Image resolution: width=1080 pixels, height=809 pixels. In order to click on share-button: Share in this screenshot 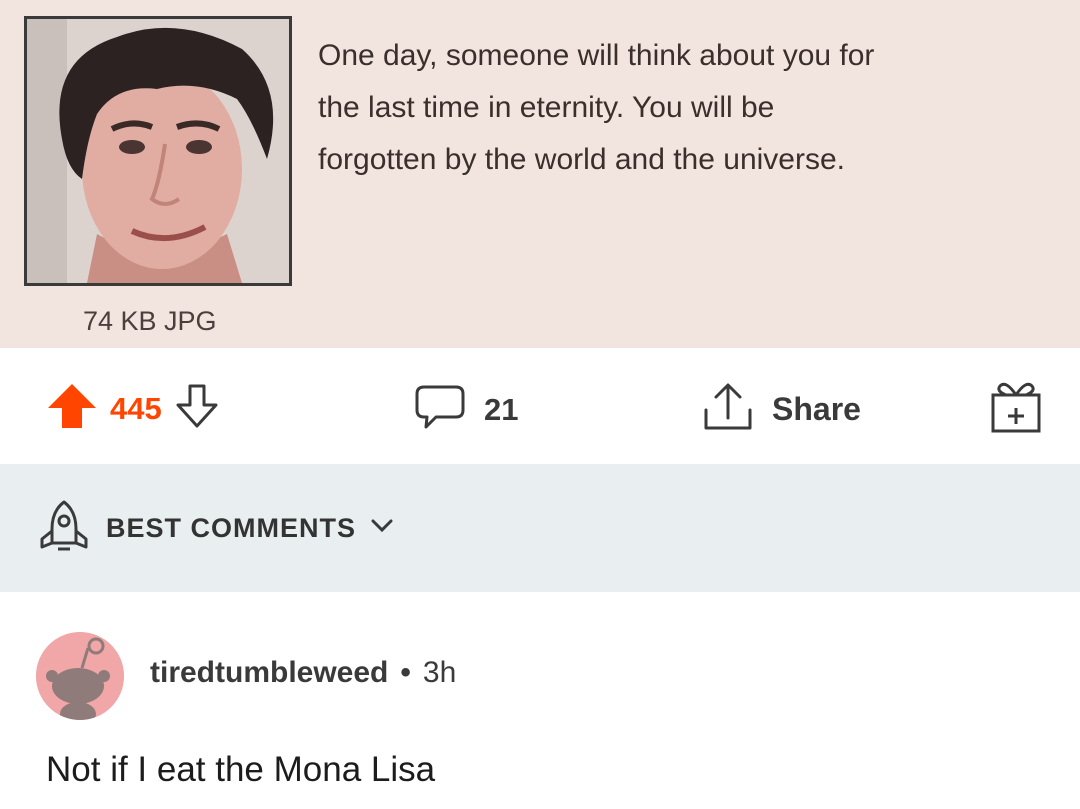, I will do `click(781, 409)`.